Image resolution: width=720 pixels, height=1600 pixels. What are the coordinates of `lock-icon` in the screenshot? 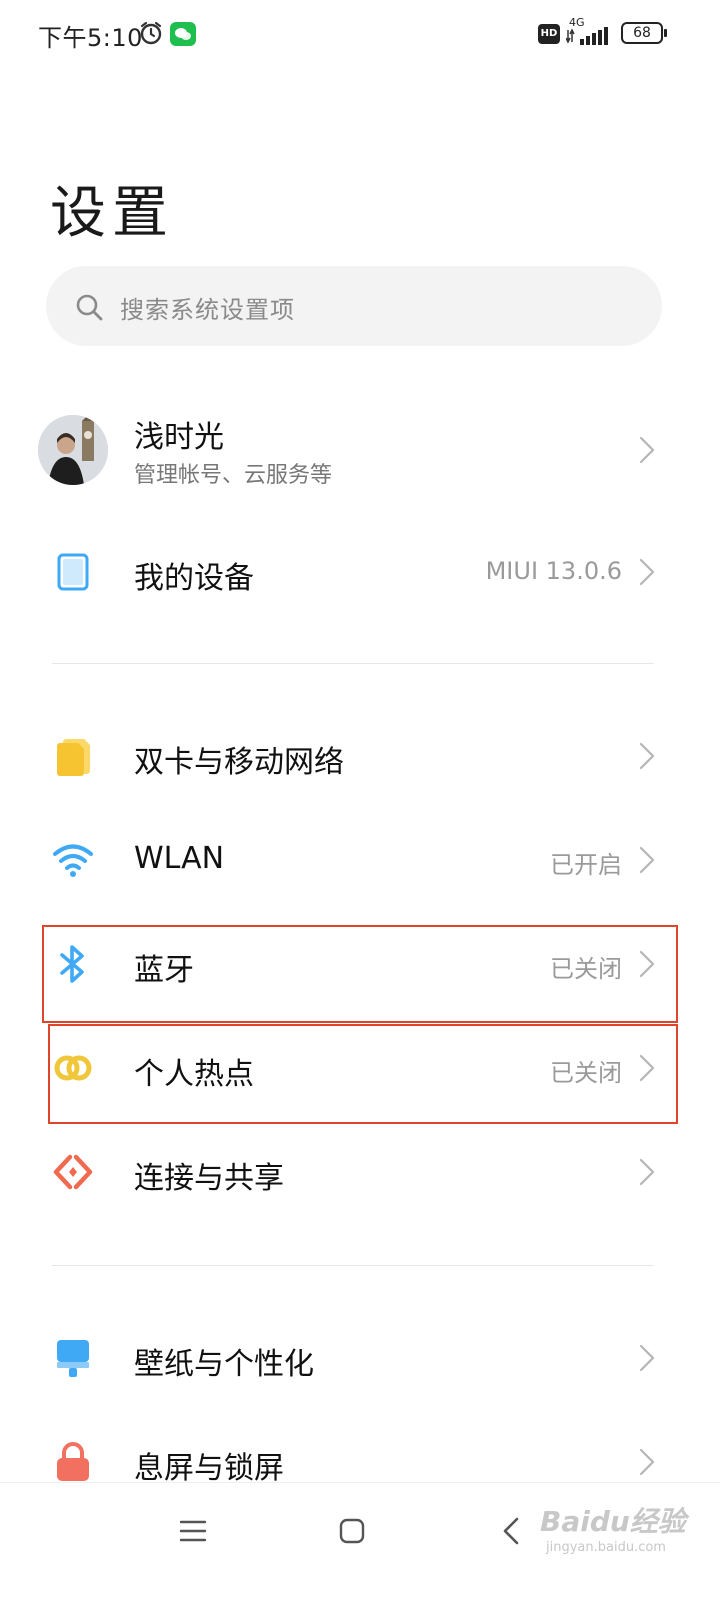 It's located at (73, 1461).